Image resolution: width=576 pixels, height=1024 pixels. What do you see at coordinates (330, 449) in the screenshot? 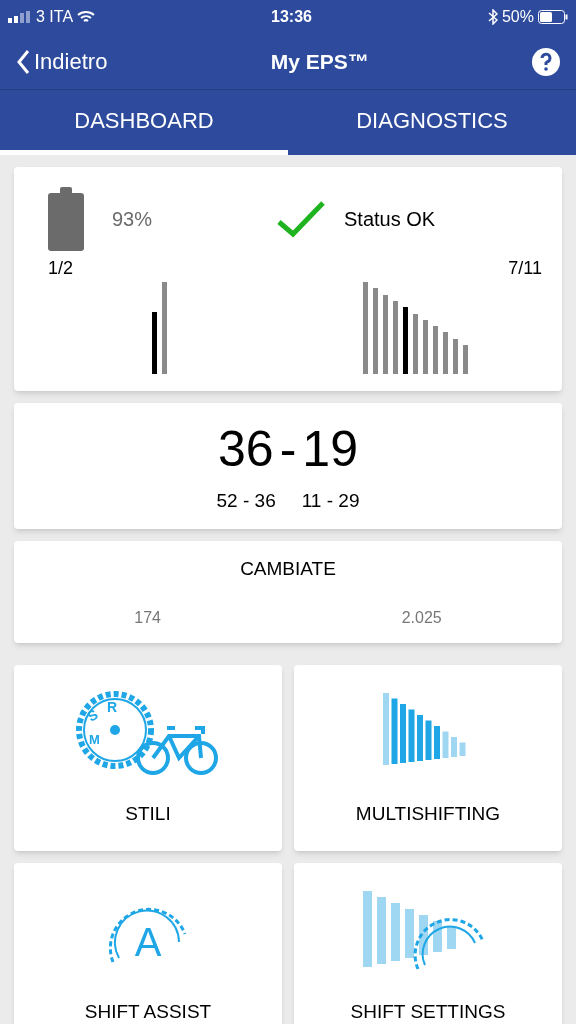
I see `rear-gear-value: 19` at bounding box center [330, 449].